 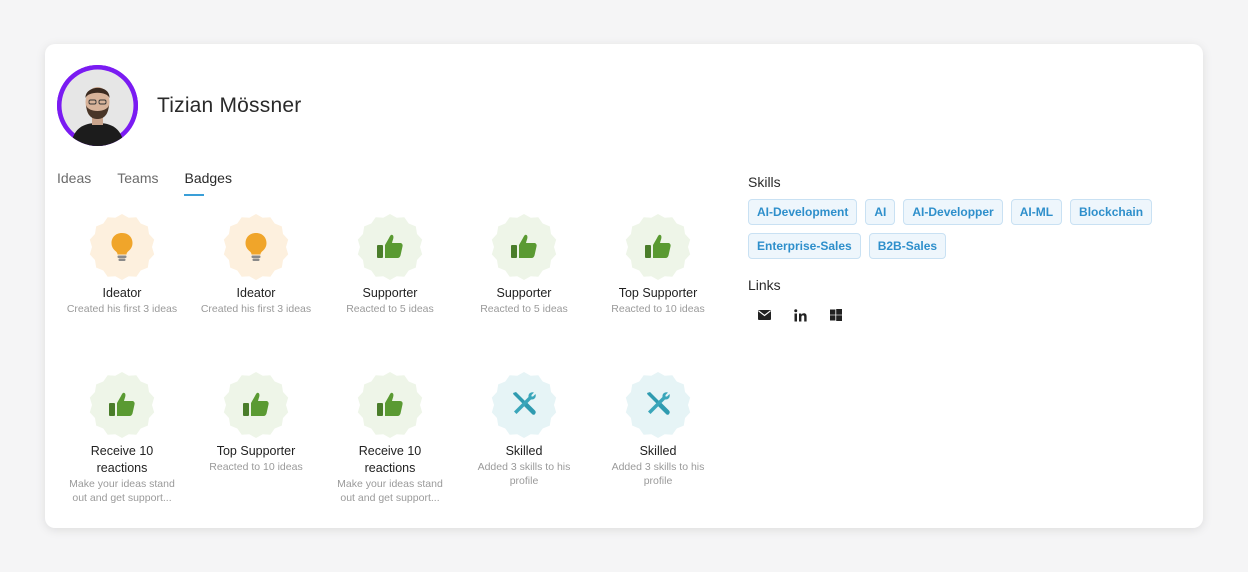 I want to click on tab-ideas: Ideas, so click(x=74, y=183).